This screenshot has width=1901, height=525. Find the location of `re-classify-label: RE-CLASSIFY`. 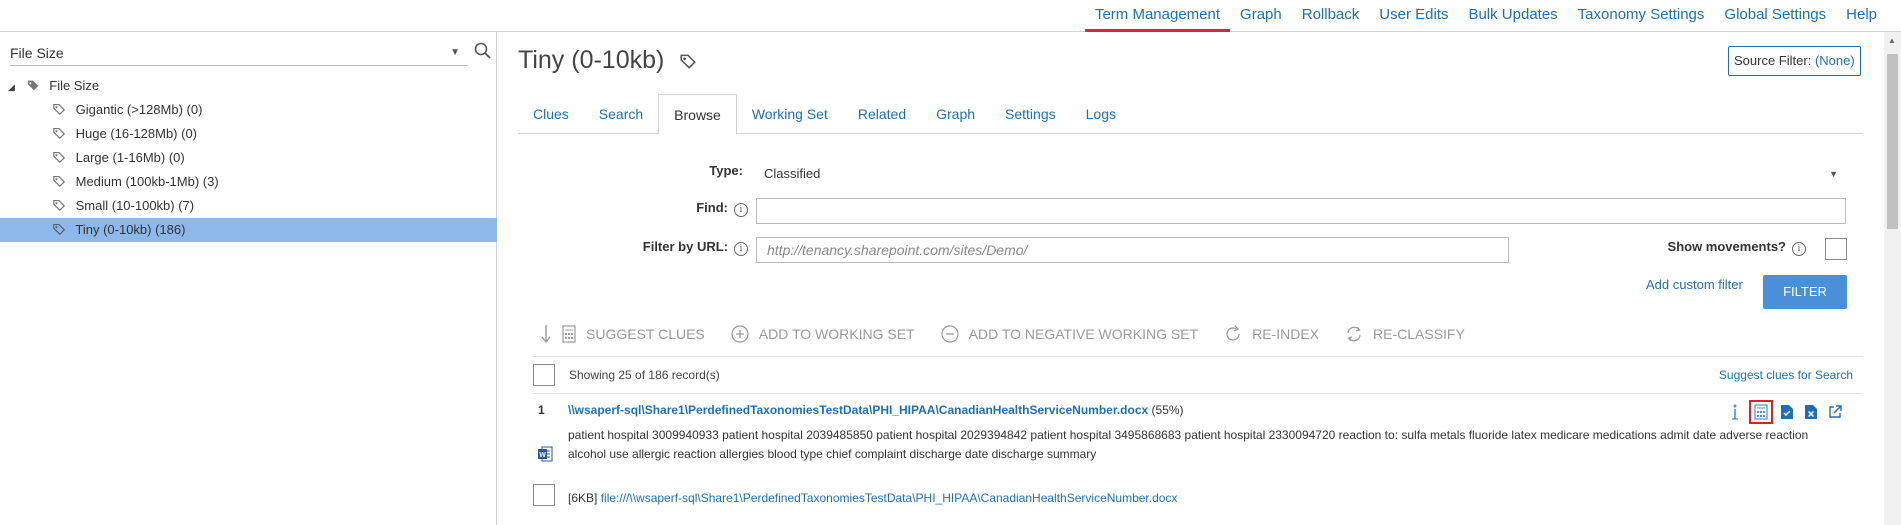

re-classify-label: RE-CLASSIFY is located at coordinates (1419, 334).